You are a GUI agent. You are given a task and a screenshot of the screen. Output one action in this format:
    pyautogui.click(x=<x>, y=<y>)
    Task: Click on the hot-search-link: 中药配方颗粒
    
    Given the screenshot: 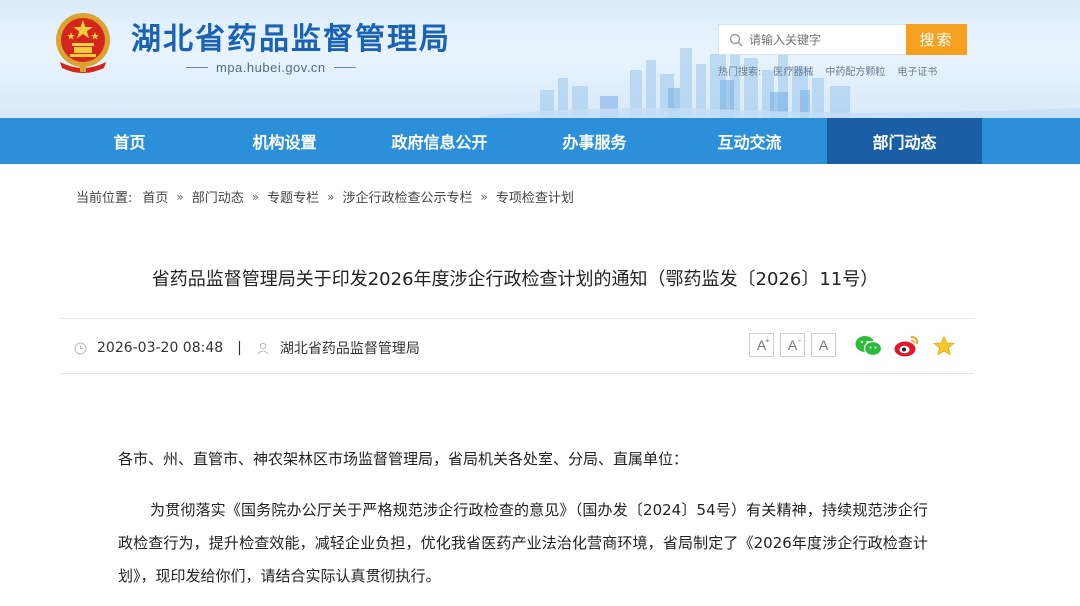 What is the action you would take?
    pyautogui.click(x=855, y=70)
    